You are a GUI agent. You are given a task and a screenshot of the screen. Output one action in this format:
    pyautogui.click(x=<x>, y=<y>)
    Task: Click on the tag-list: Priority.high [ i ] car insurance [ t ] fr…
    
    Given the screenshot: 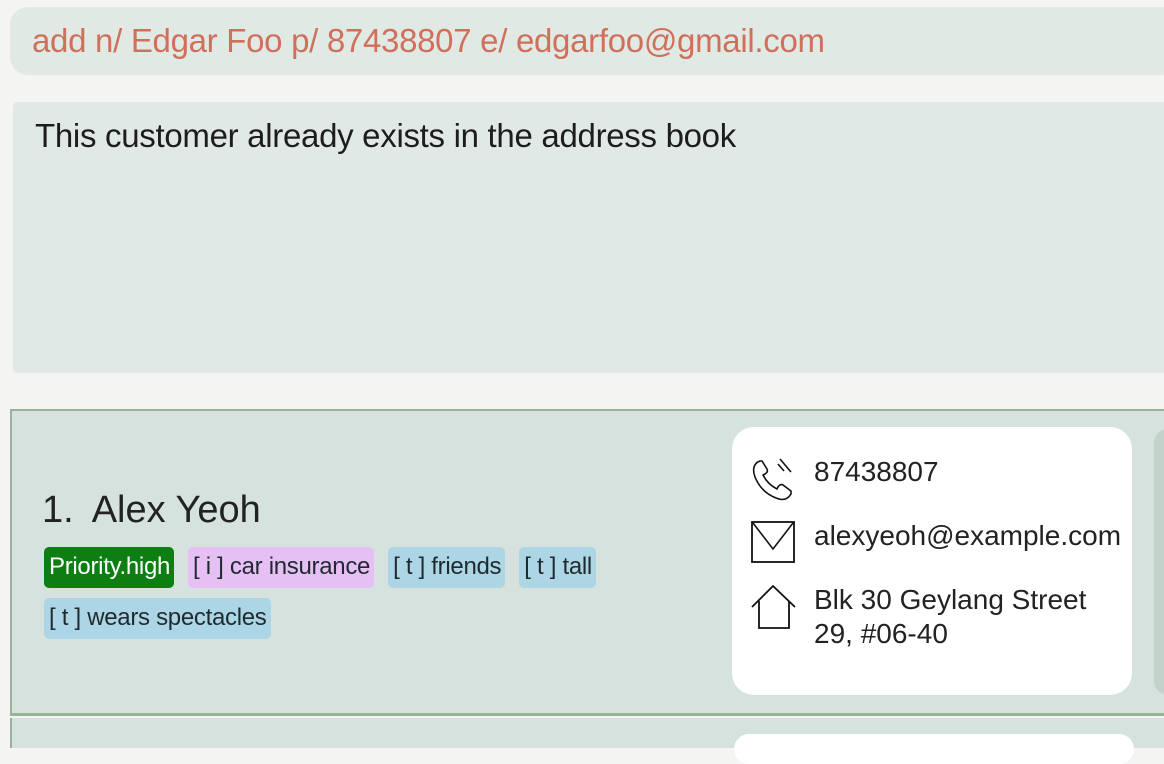 What is the action you would take?
    pyautogui.click(x=364, y=598)
    